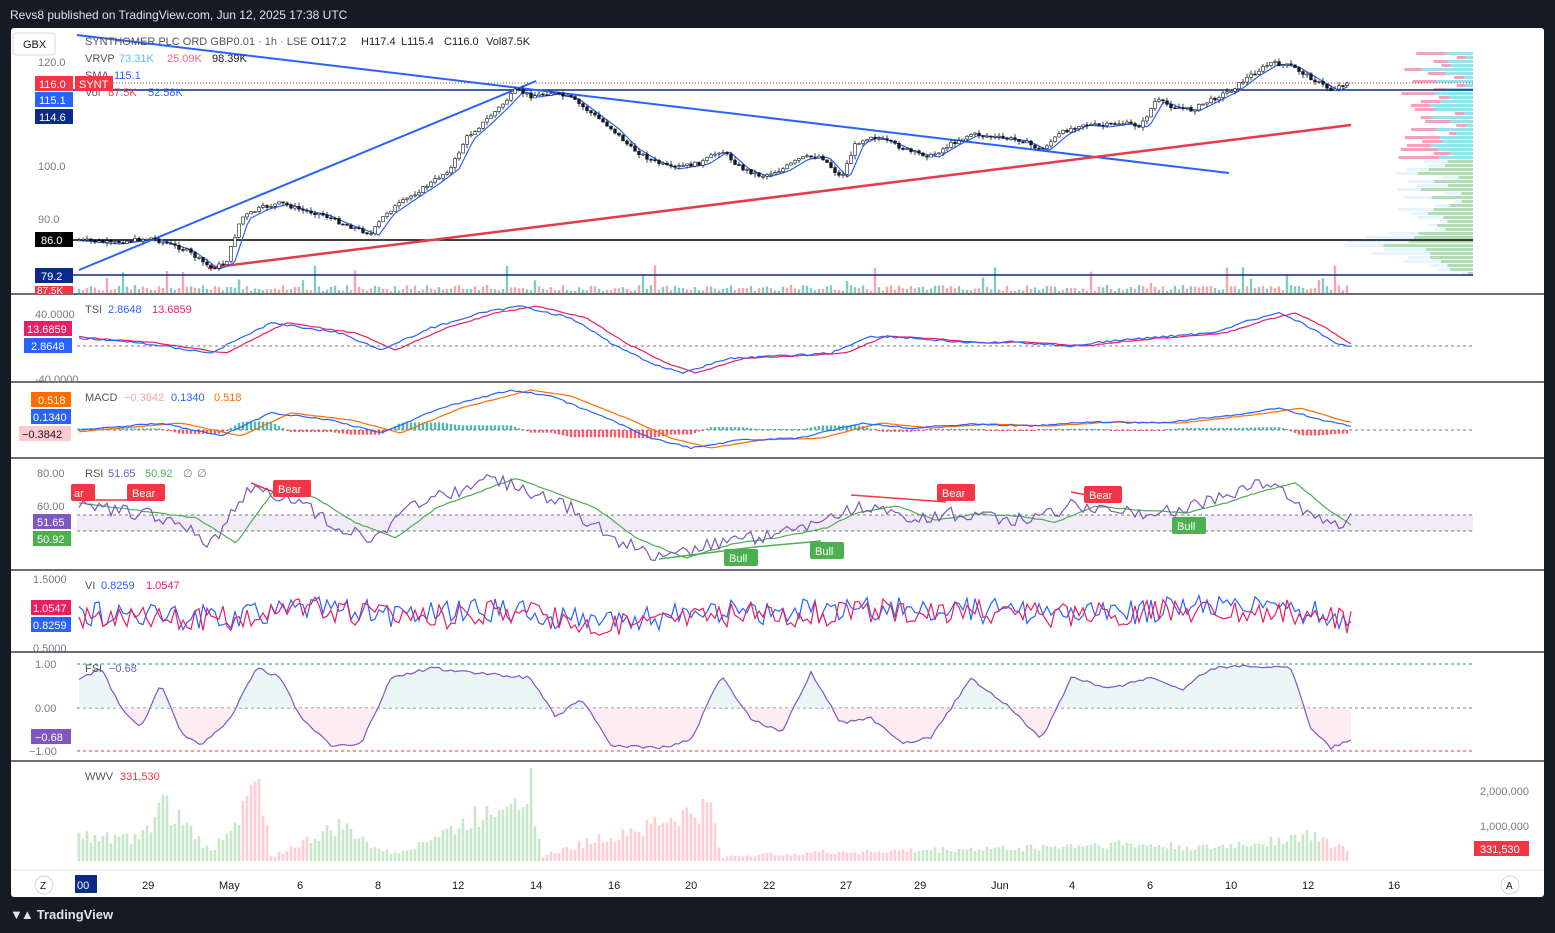  I want to click on fsi-pane: FSI −0.68 1.00 0.00 −1.00 −0.68, so click(751, 708).